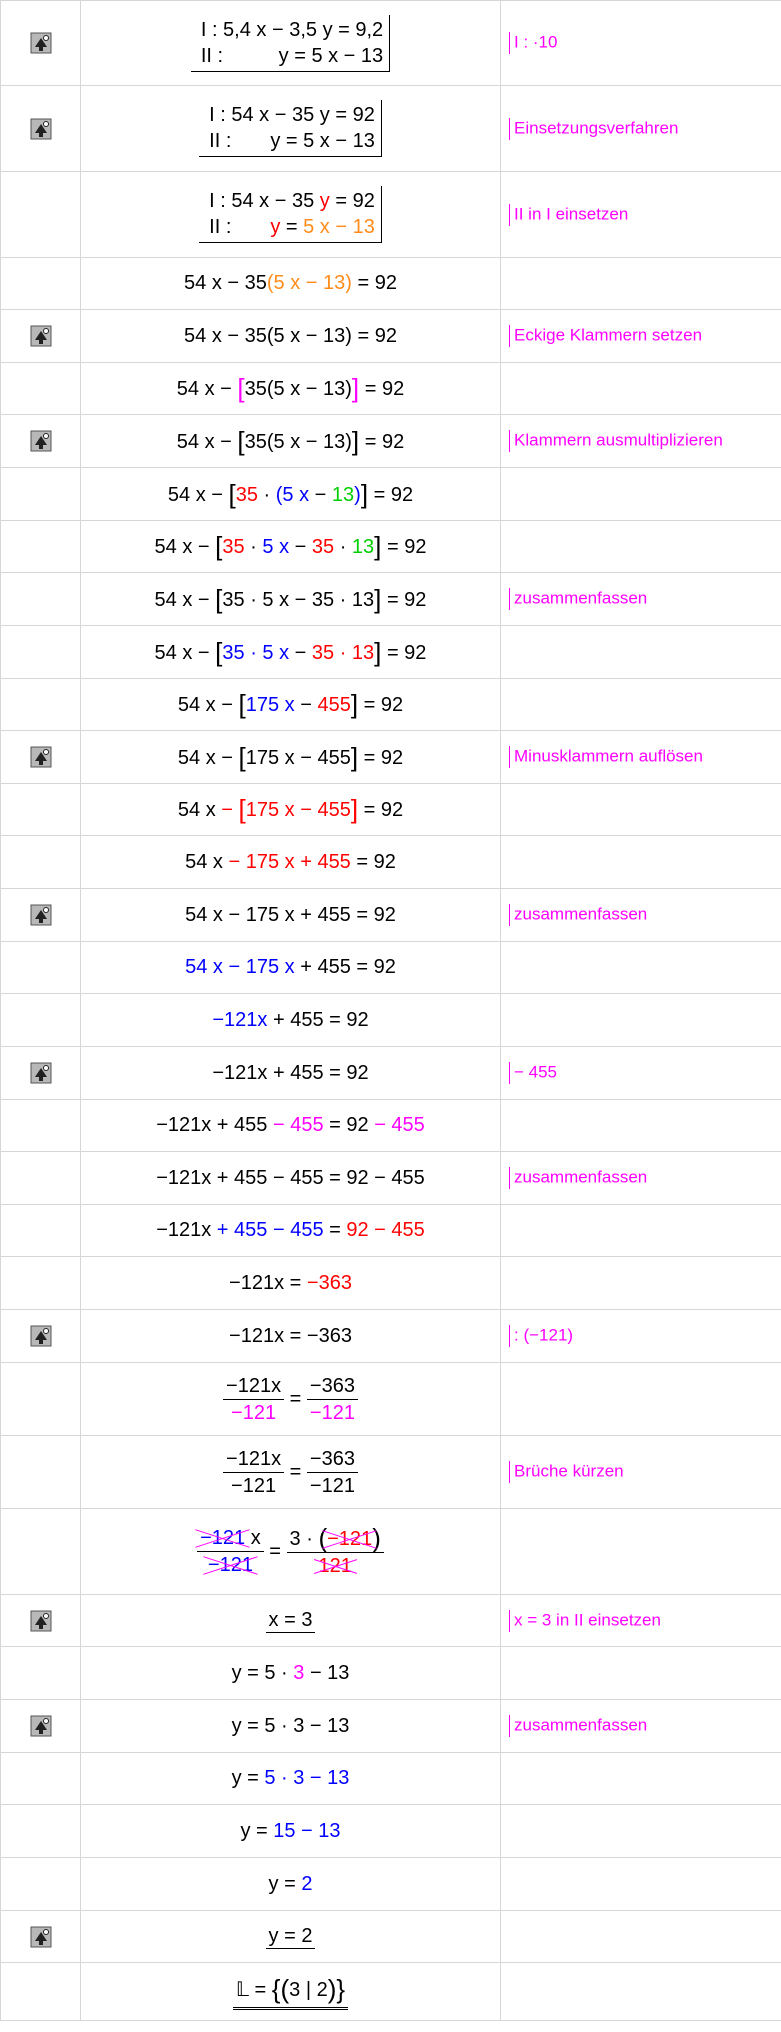 Image resolution: width=781 pixels, height=2032 pixels. Describe the element at coordinates (254, 1399) in the screenshot. I see `fraction: −121x −121` at that location.